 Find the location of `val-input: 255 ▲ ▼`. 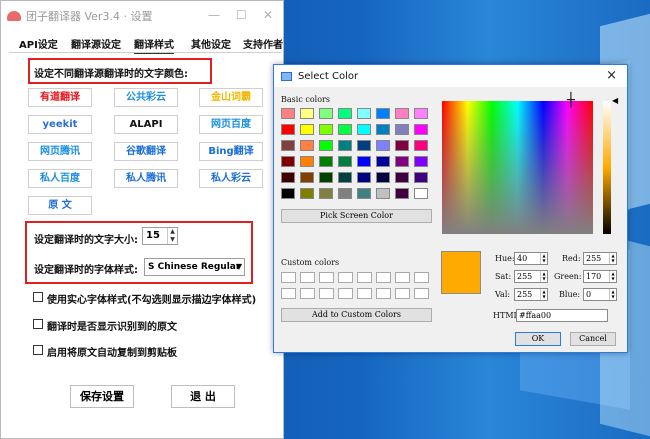

val-input: 255 ▲ ▼ is located at coordinates (531, 294).